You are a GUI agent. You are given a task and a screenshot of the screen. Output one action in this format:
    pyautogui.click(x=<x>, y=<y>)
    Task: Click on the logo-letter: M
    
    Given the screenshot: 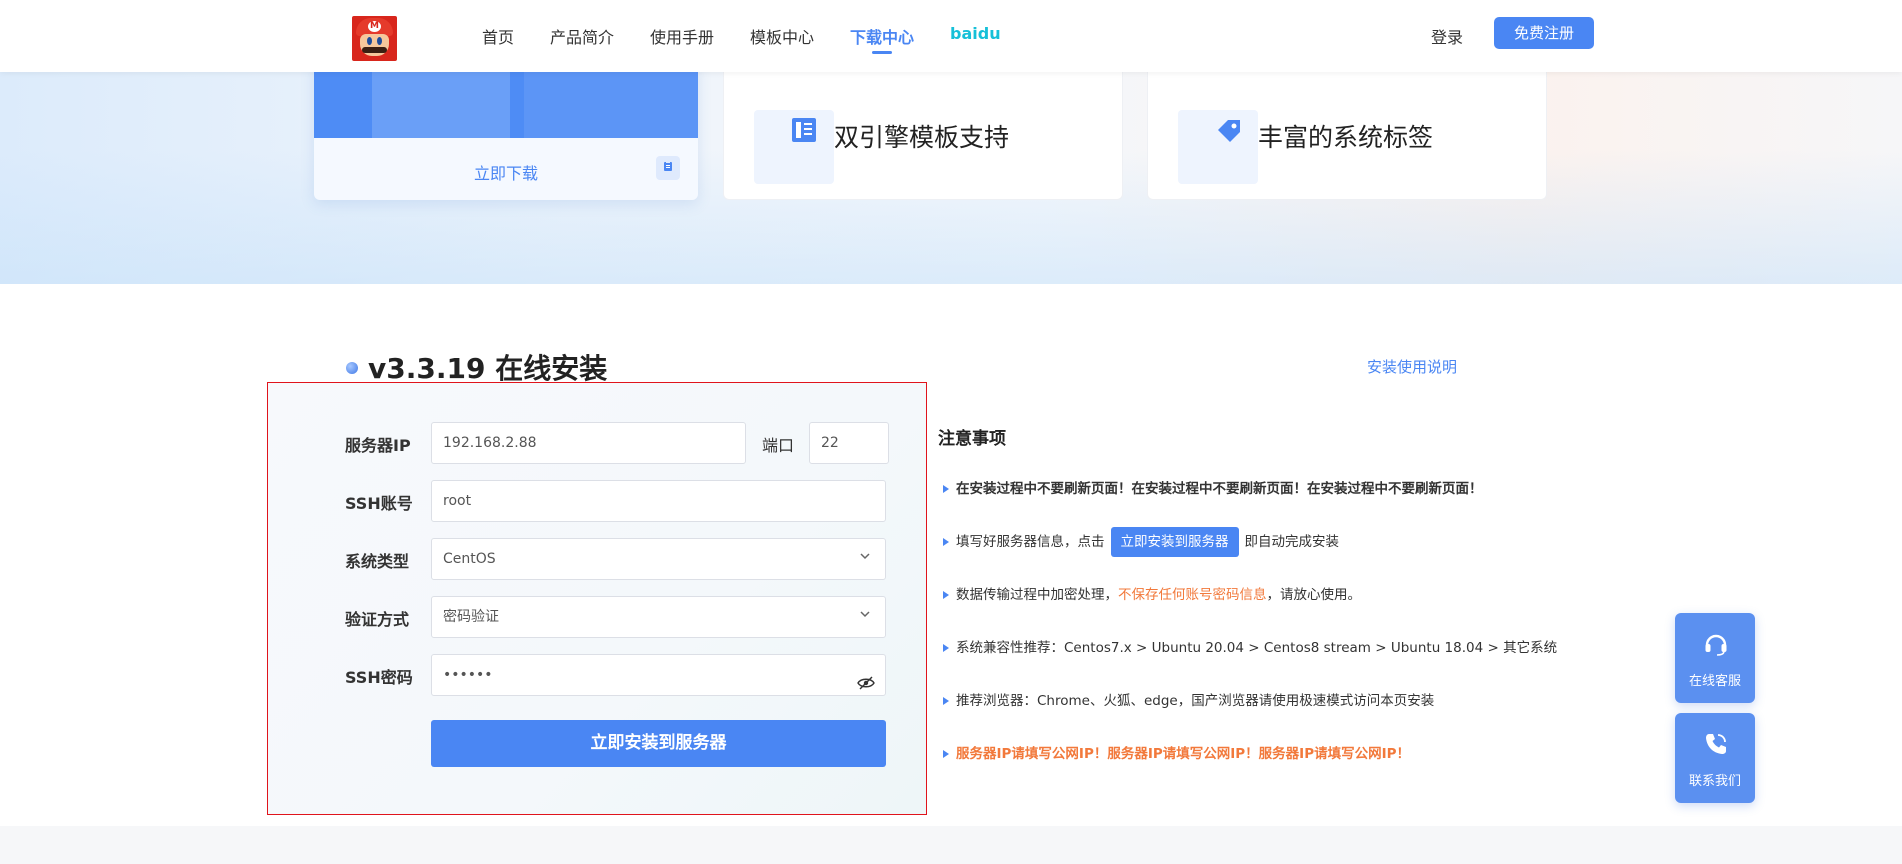 What is the action you would take?
    pyautogui.click(x=374, y=26)
    